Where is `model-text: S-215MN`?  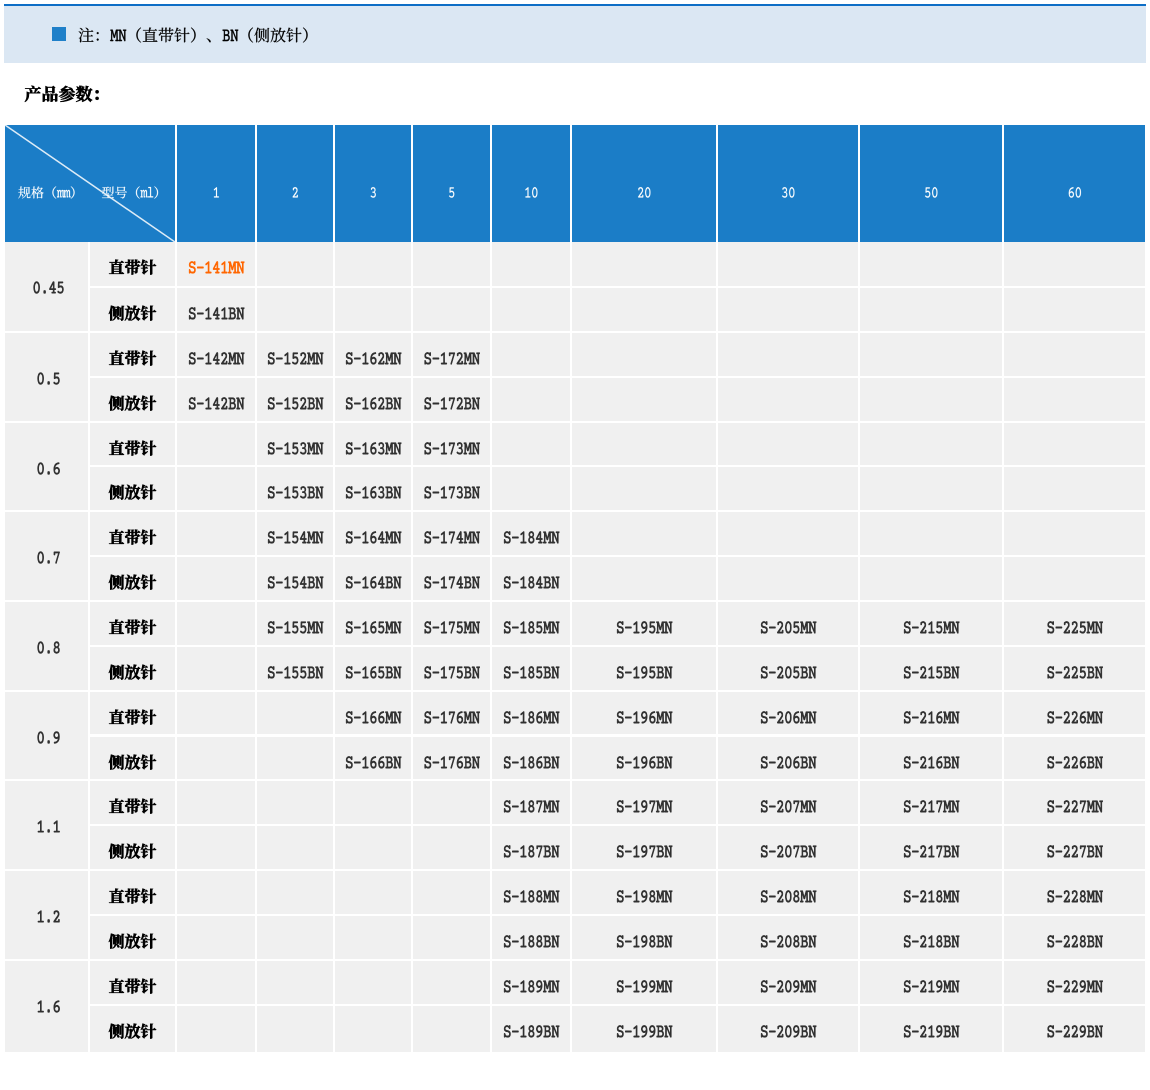 model-text: S-215MN is located at coordinates (884, 609).